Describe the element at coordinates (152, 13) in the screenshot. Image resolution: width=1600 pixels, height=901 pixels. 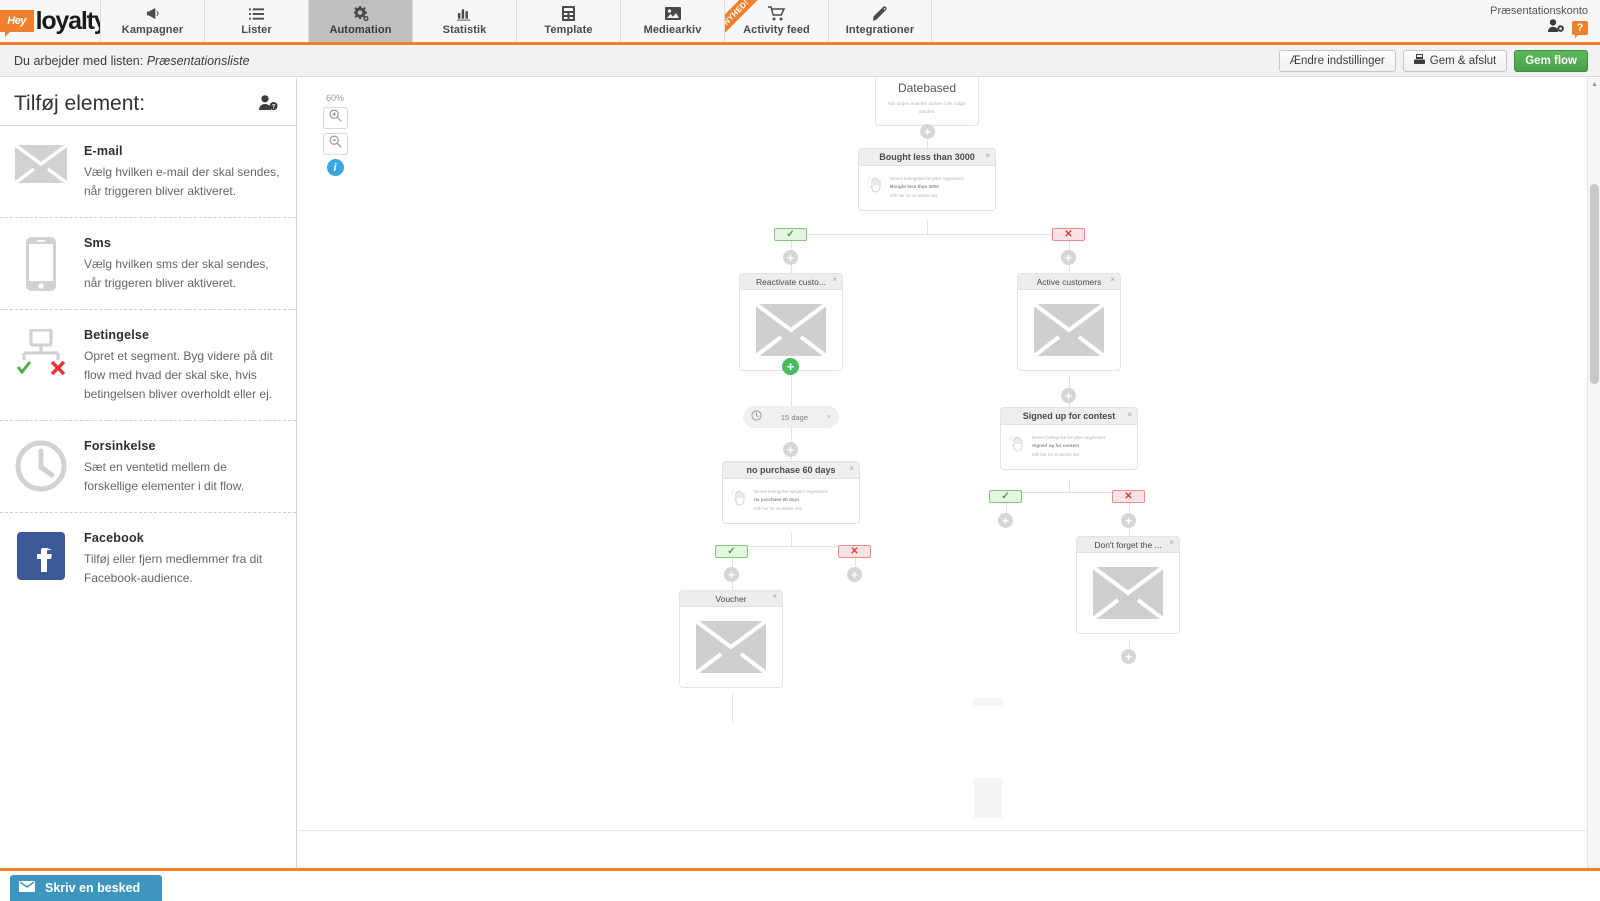
I see `megaphone-icon` at that location.